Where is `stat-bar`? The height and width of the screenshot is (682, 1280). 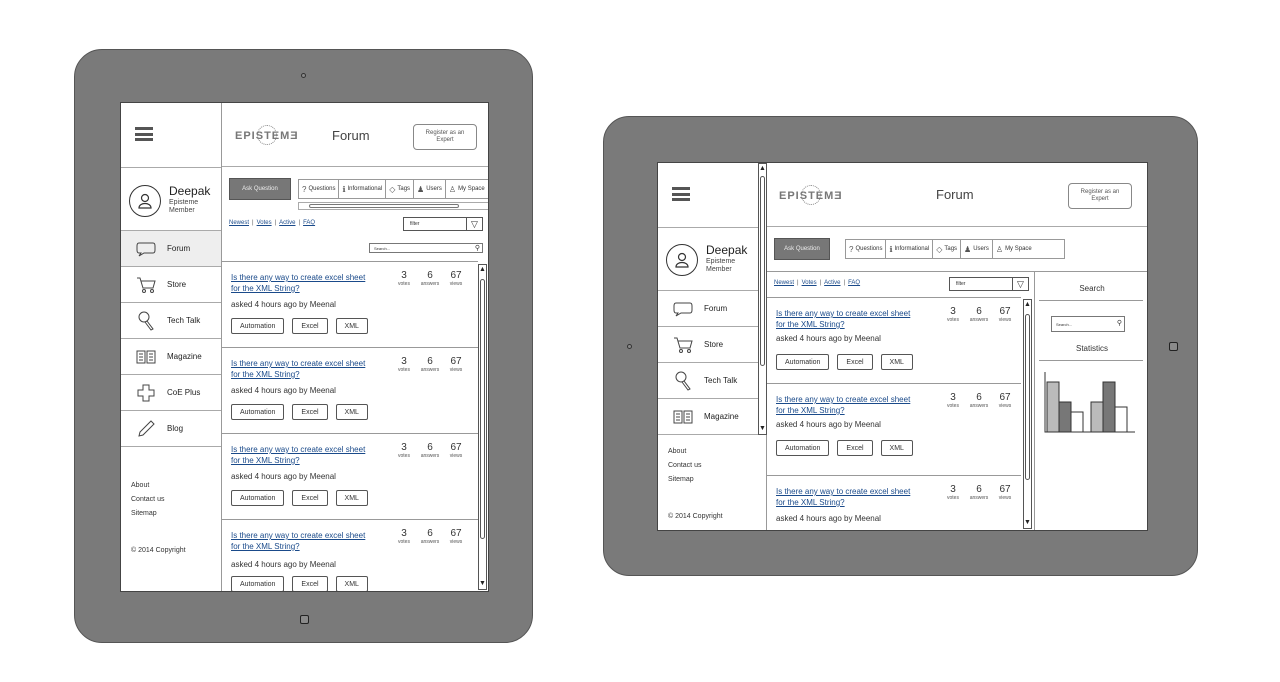 stat-bar is located at coordinates (1053, 407).